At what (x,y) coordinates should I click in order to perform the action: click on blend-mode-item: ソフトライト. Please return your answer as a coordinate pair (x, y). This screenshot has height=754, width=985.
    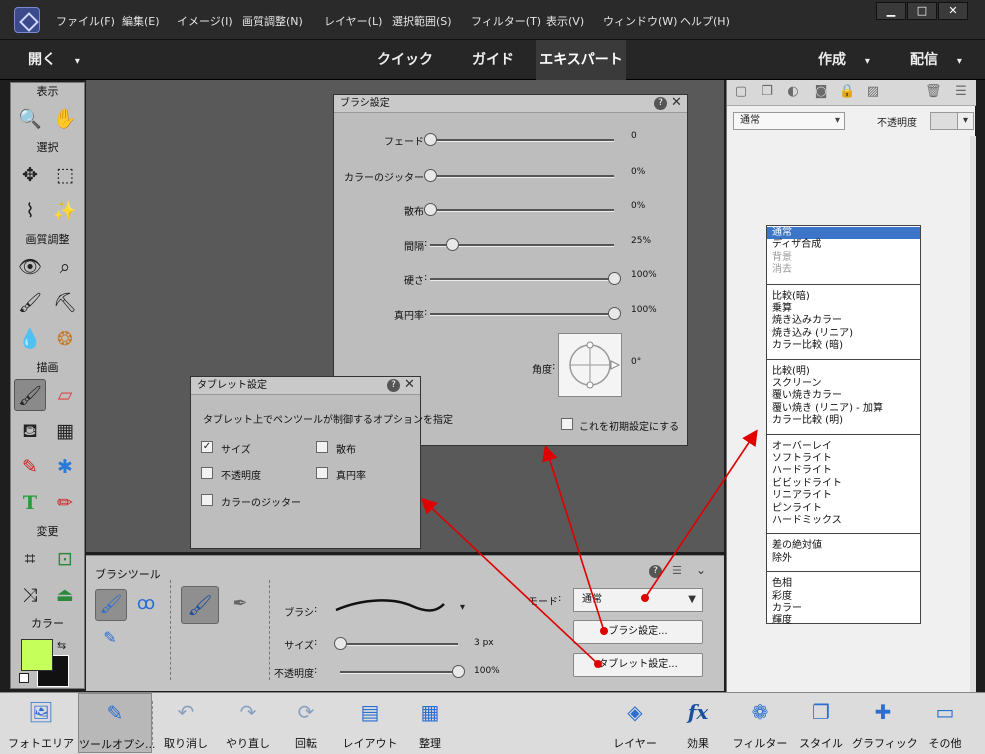
    Looking at the image, I should click on (843, 459).